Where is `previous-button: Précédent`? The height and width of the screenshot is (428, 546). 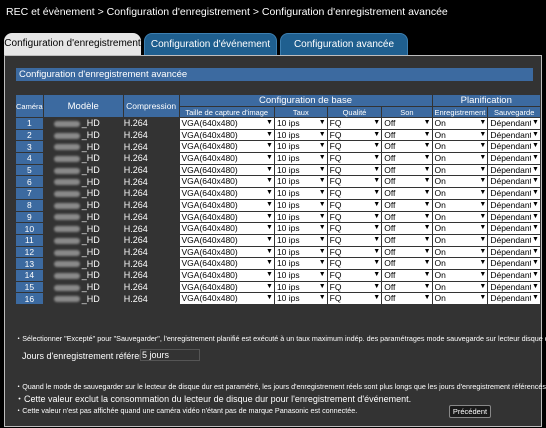 previous-button: Précédent is located at coordinates (470, 411).